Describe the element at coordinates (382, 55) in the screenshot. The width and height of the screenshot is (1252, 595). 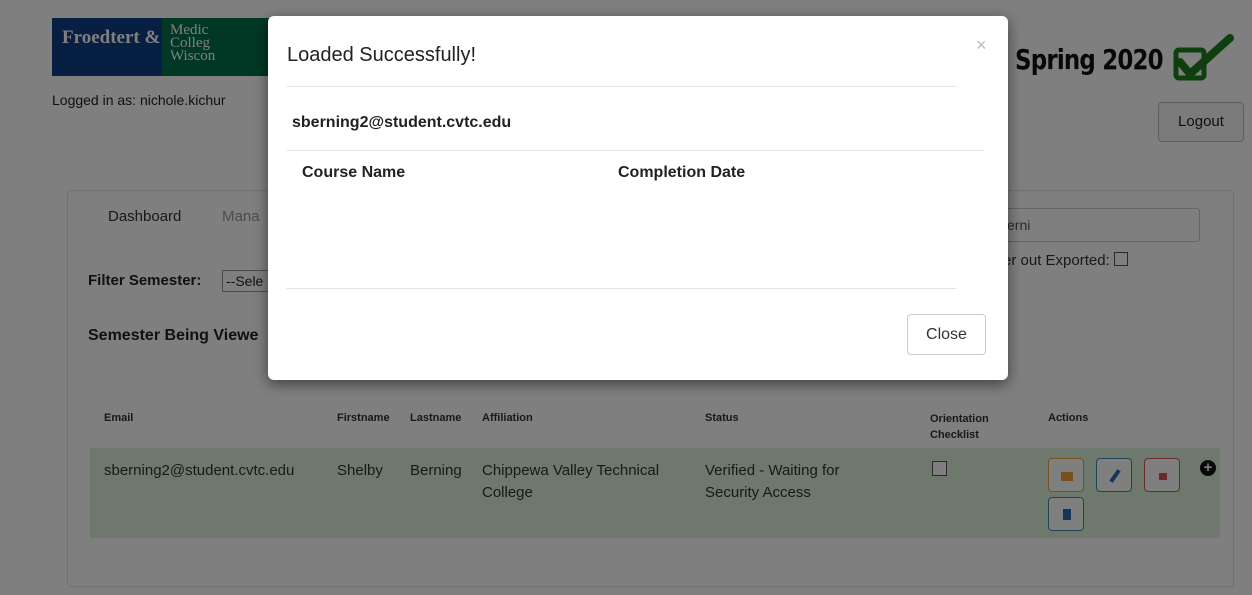
I see `modal-title: Loaded Successfully!` at that location.